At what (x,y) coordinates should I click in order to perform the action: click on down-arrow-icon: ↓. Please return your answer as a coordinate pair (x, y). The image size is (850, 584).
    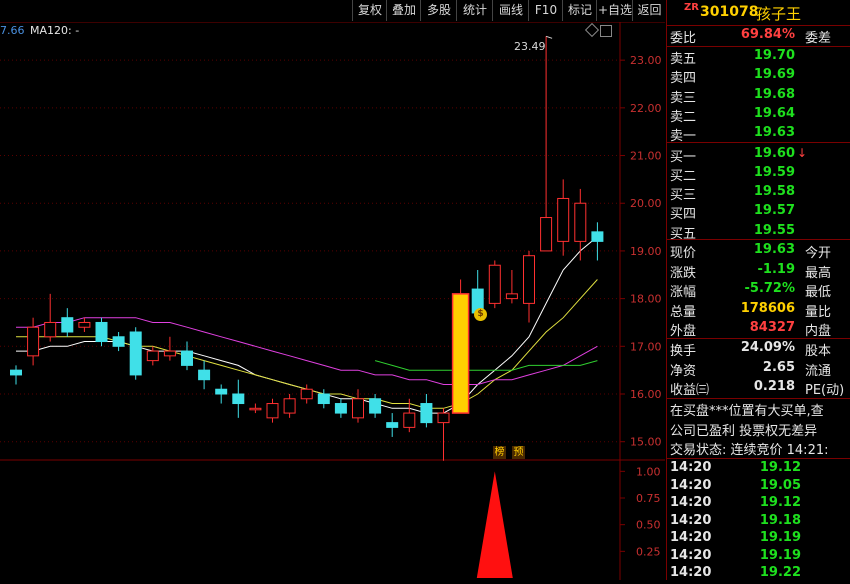
    Looking at the image, I should click on (802, 152).